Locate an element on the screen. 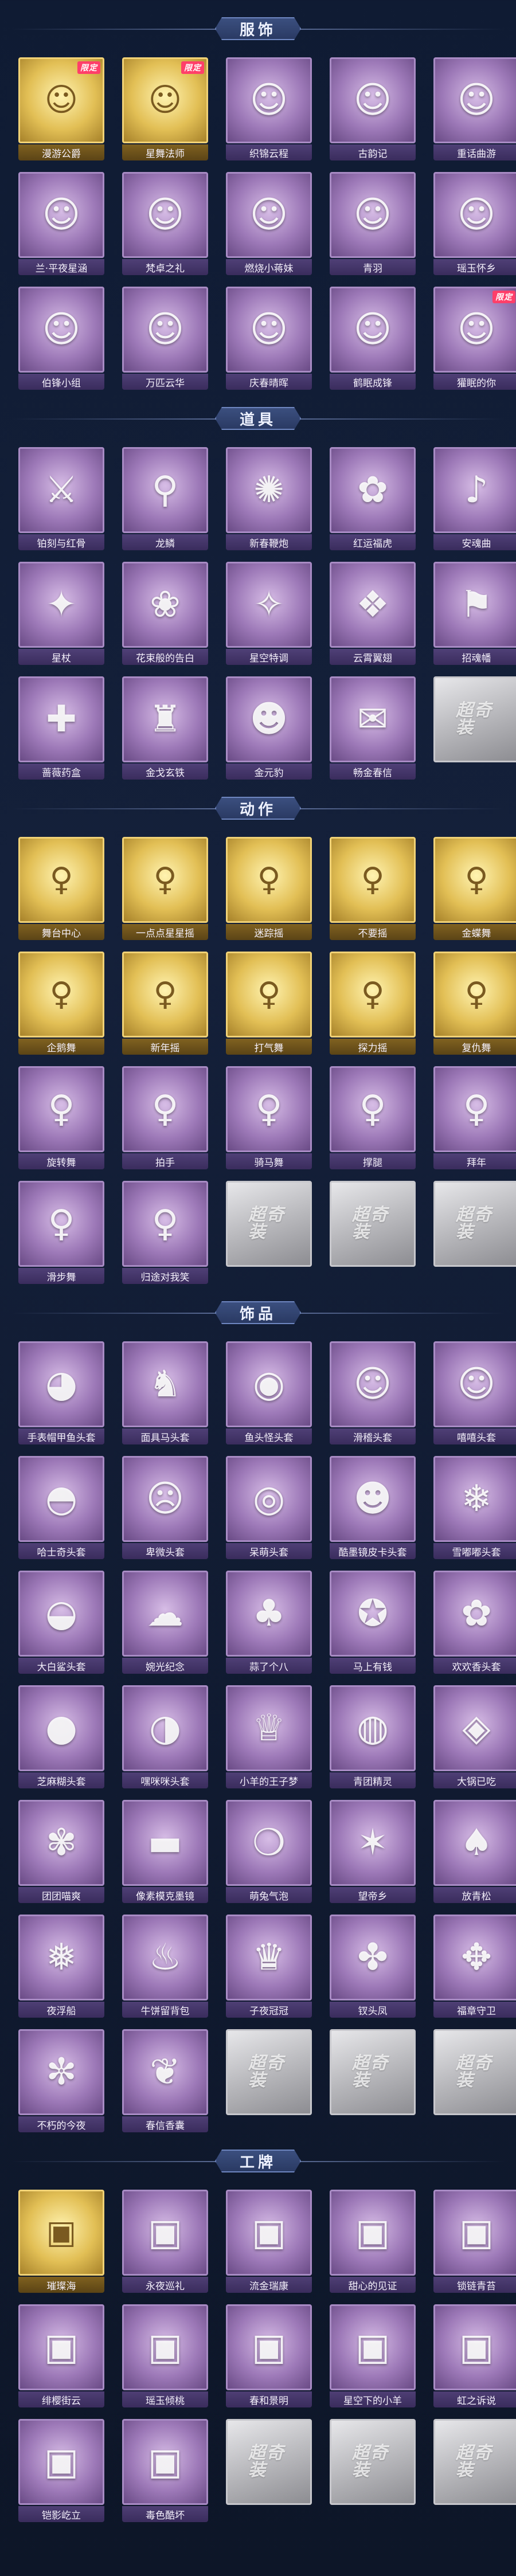  item-card: ◎ 呆萌头套 is located at coordinates (269, 1507).